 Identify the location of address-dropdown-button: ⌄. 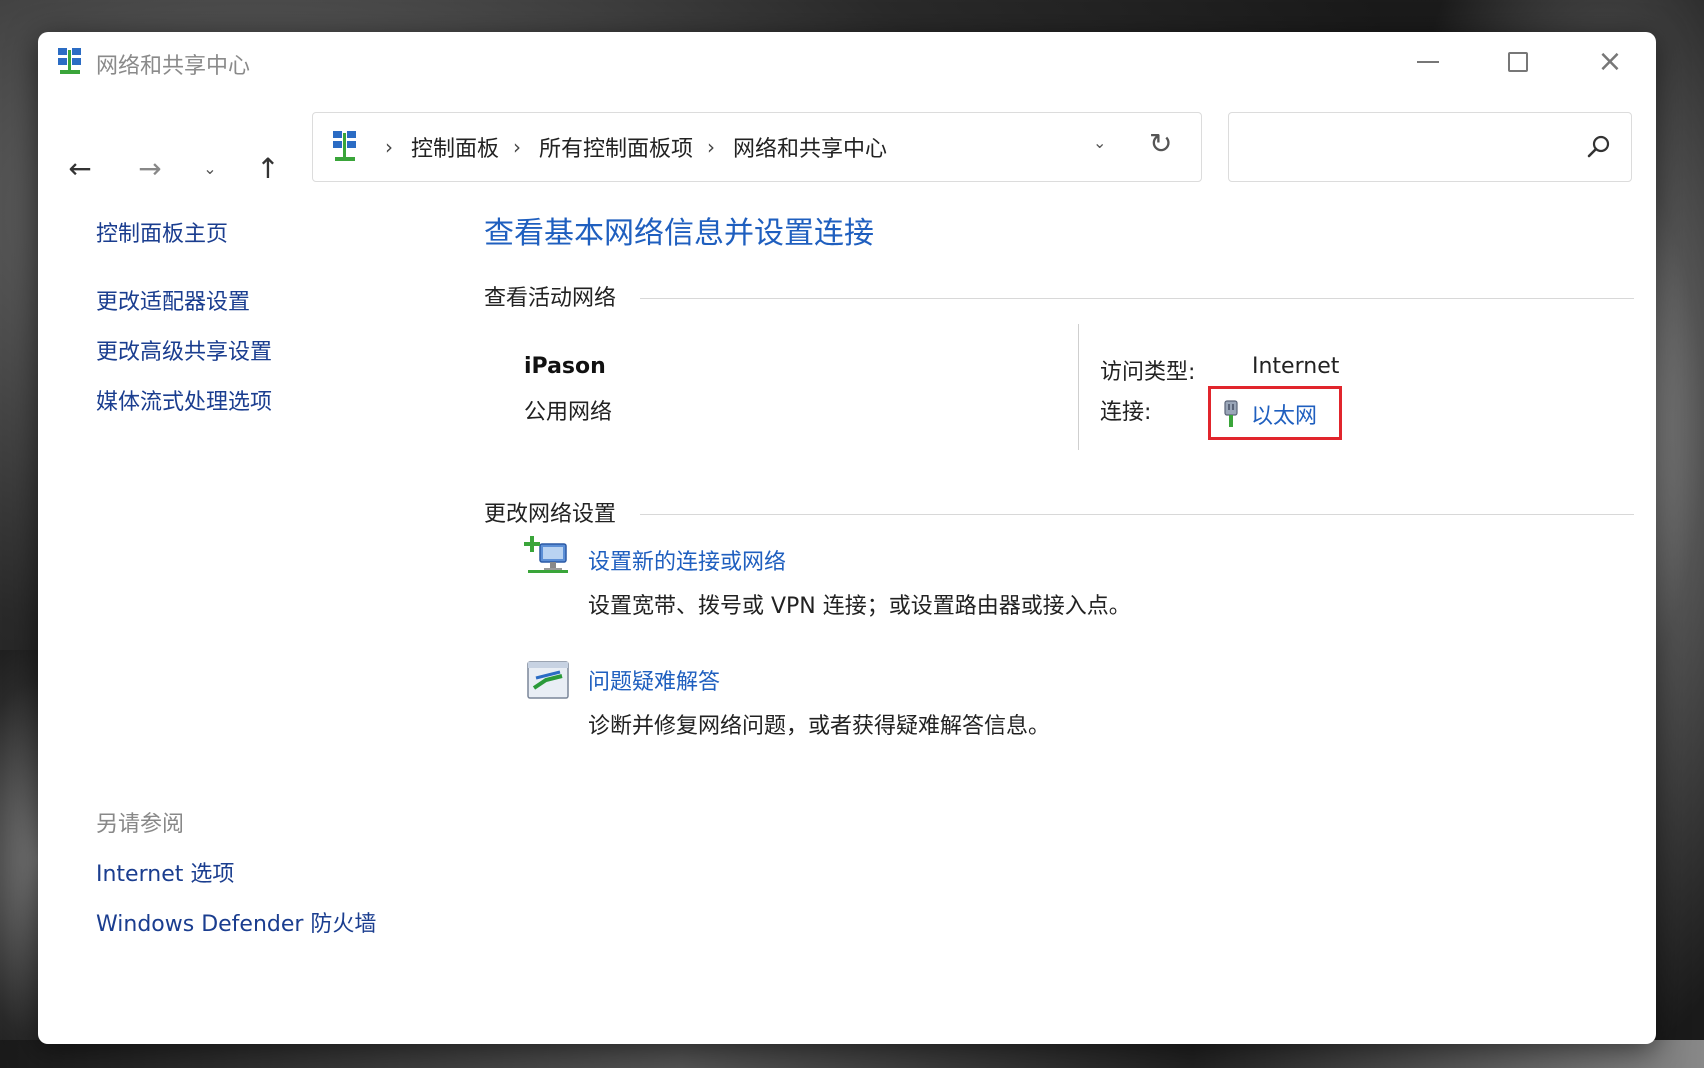
(1099, 142).